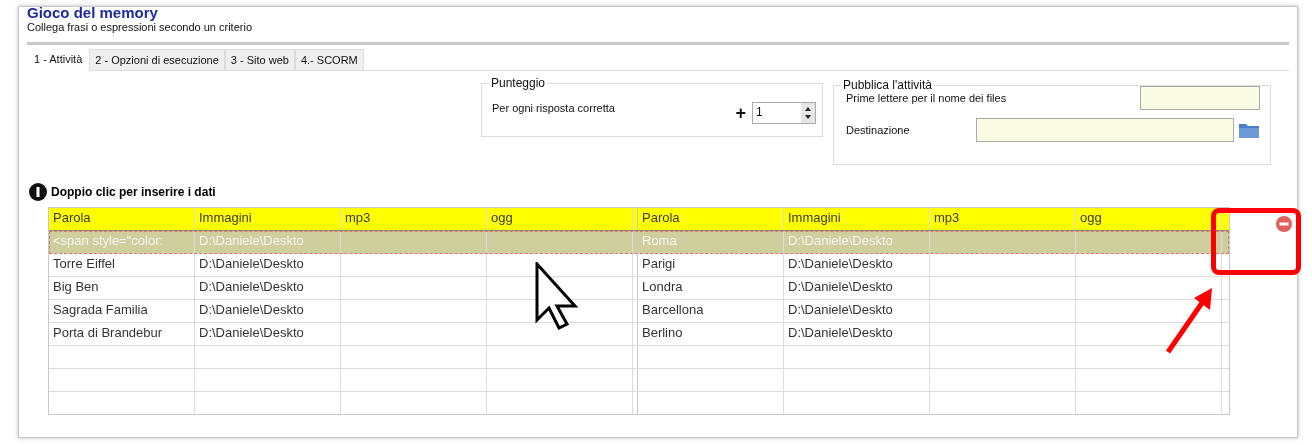  Describe the element at coordinates (662, 332) in the screenshot. I see `table-cell: Berlino` at that location.